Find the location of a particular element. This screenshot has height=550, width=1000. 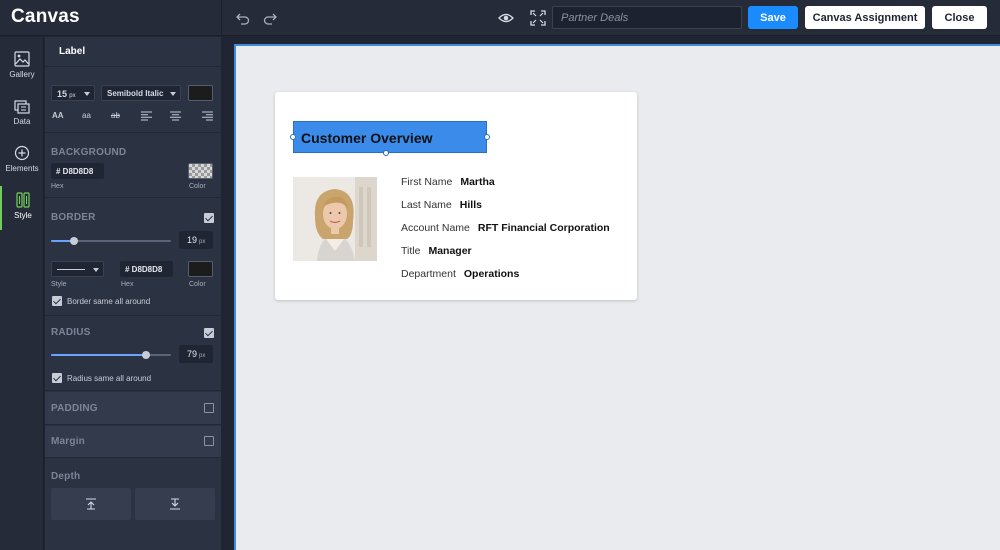

text-color-swatch is located at coordinates (200, 93).